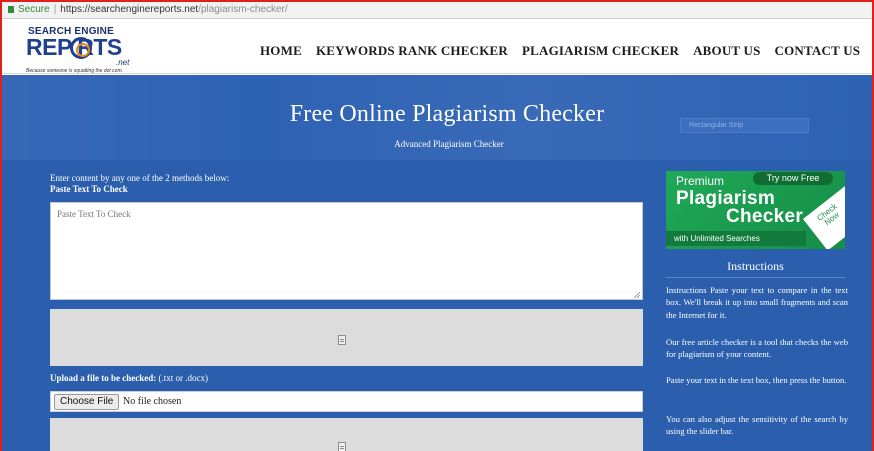 Image resolution: width=874 pixels, height=451 pixels. Describe the element at coordinates (828, 214) in the screenshot. I see `ad-check-now-text: Check Now` at that location.